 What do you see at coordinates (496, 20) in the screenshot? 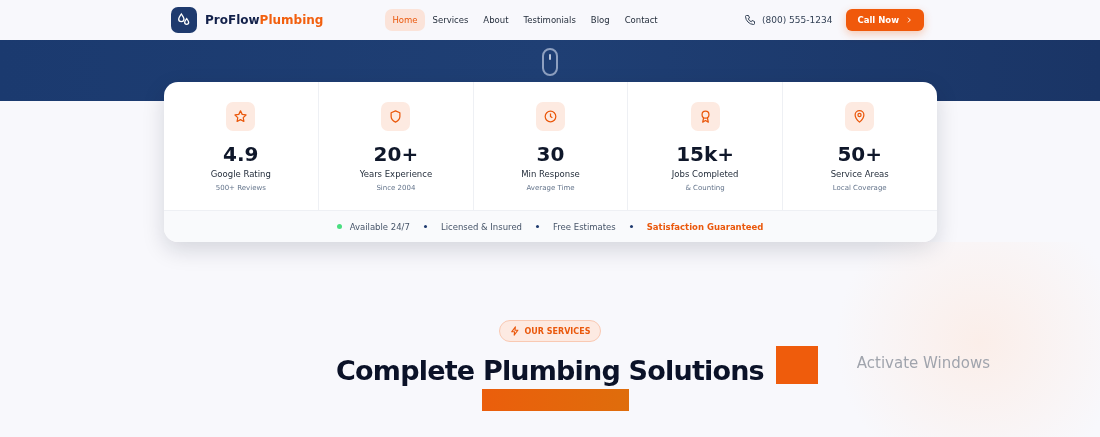
I see `nav-link: About` at bounding box center [496, 20].